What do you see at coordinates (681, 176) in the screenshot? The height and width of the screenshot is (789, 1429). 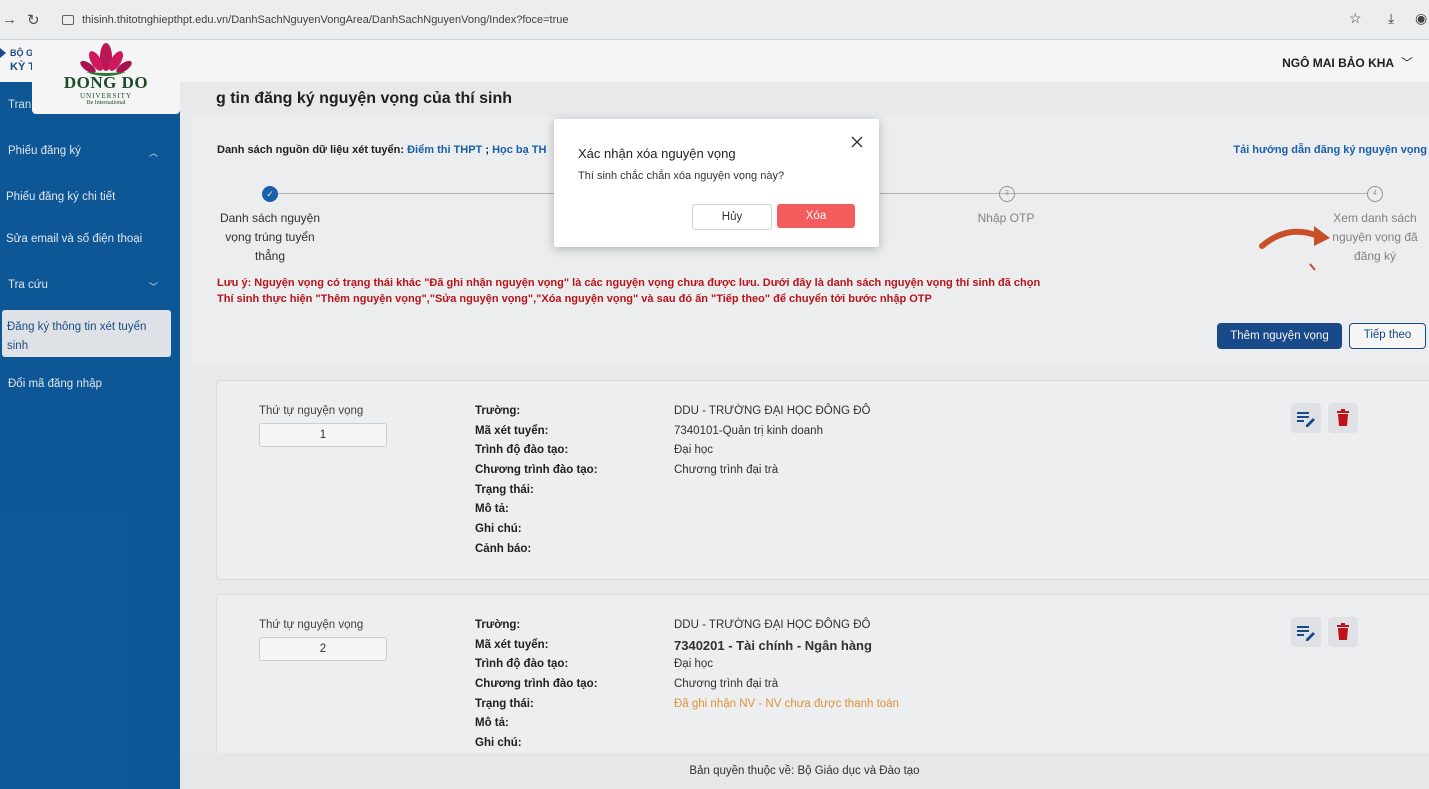 I see `dialog-message: Thí sinh chắc chắn xóa nguyện vọng này?` at bounding box center [681, 176].